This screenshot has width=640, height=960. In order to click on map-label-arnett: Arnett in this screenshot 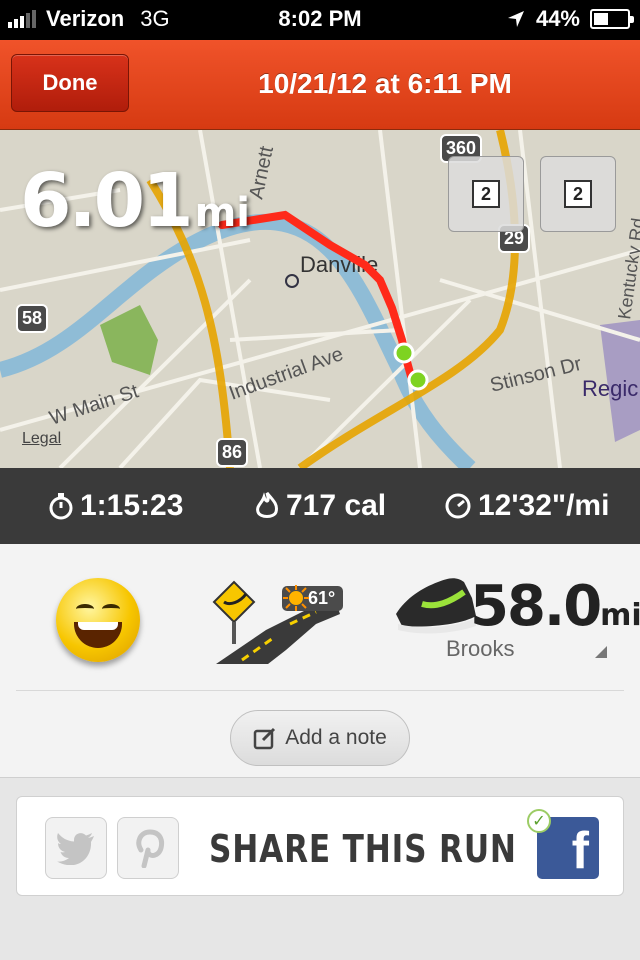, I will do `click(261, 172)`.